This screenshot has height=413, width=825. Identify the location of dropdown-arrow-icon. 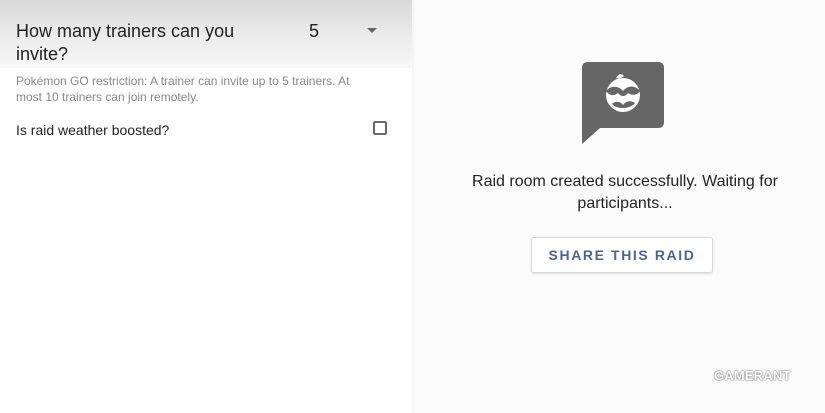
(372, 30).